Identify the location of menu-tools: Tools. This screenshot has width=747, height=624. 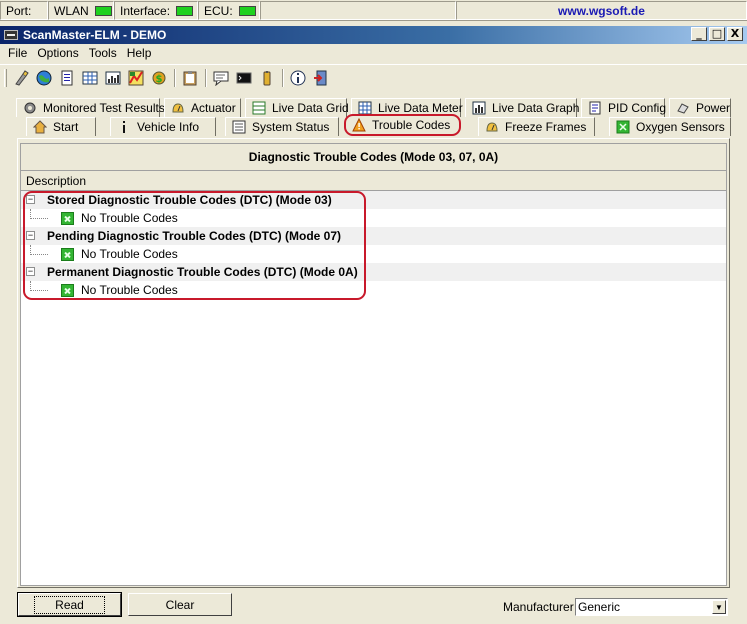
(103, 53).